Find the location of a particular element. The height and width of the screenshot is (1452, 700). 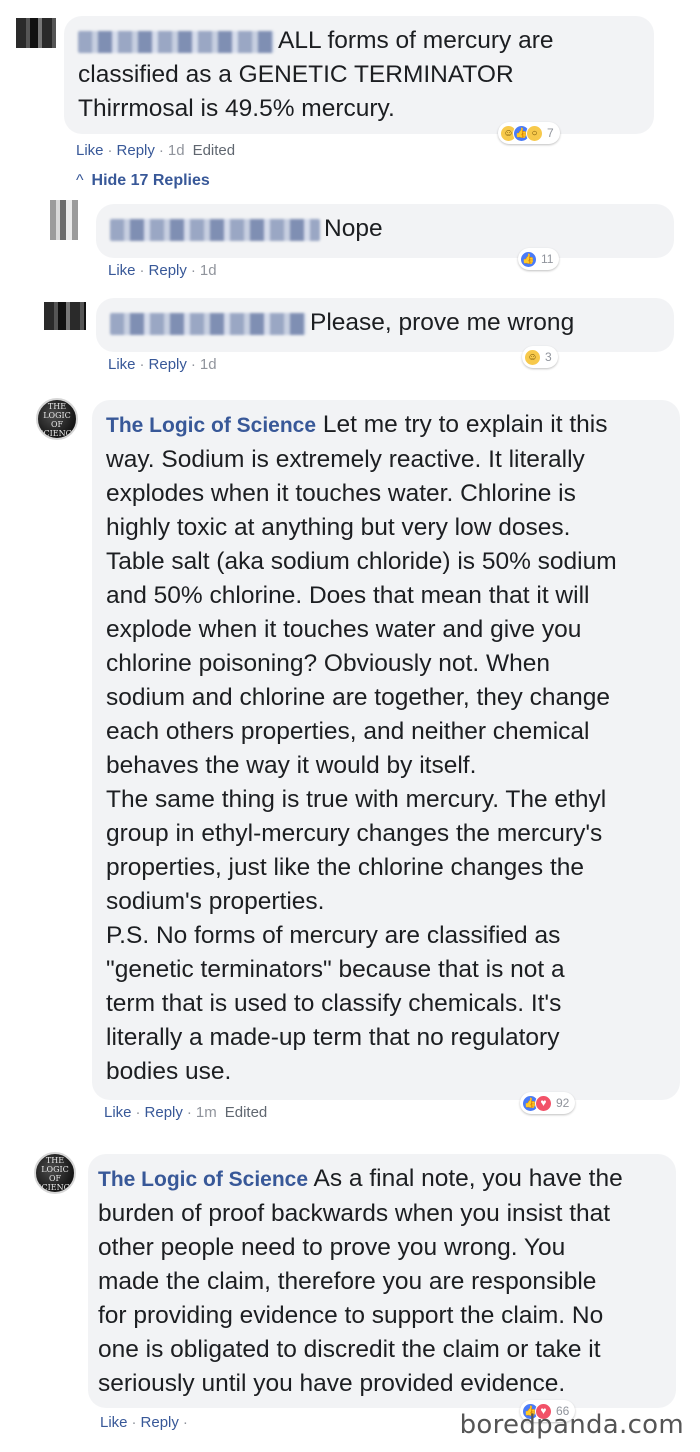

watermark: boredpanda.com is located at coordinates (571, 1425).